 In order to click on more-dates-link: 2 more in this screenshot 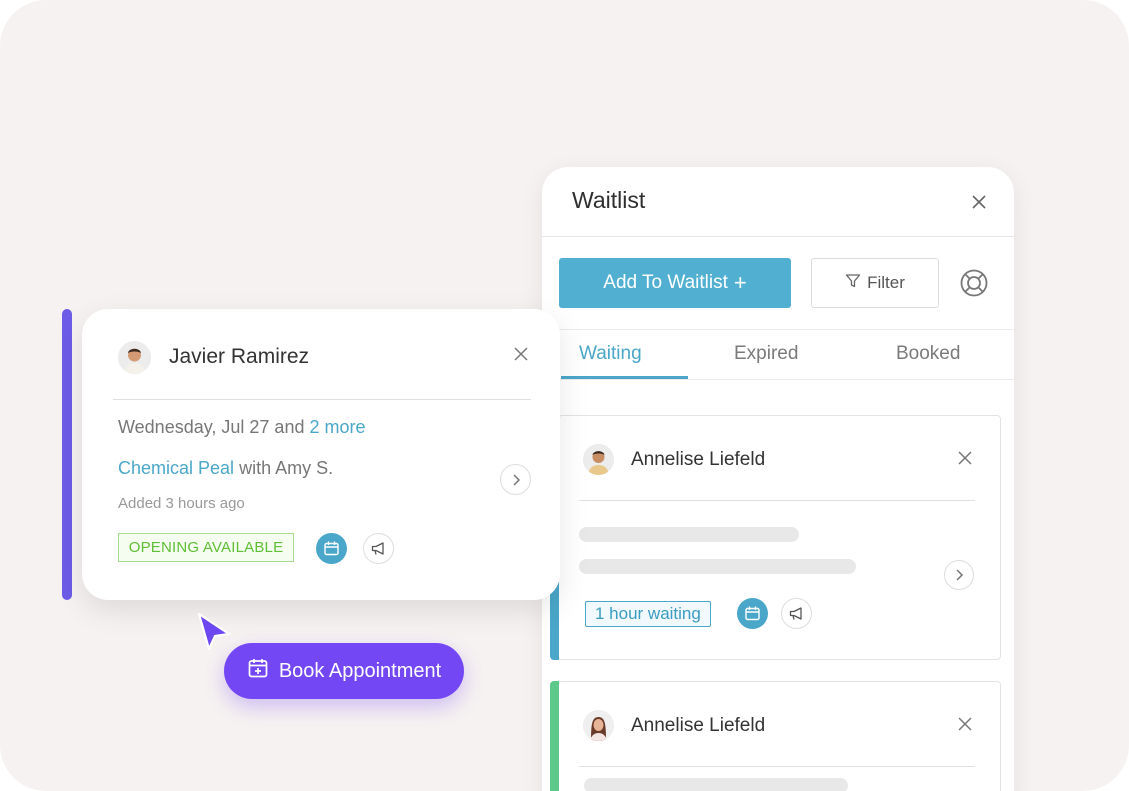, I will do `click(337, 427)`.